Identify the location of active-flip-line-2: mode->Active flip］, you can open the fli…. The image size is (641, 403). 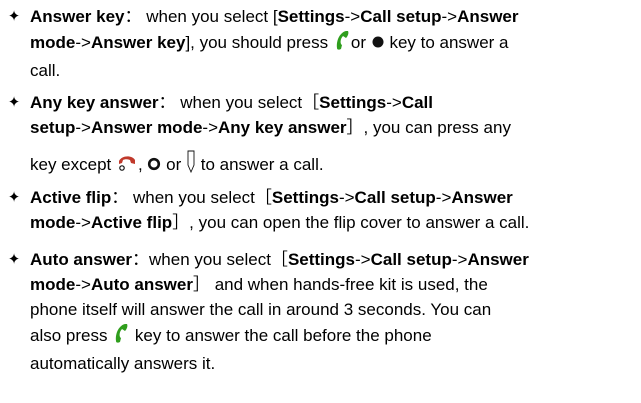
(280, 222).